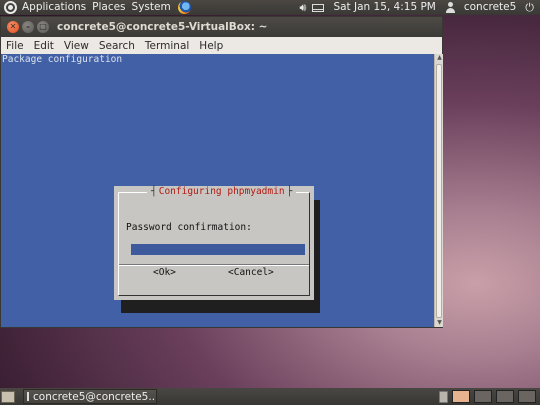 The width and height of the screenshot is (540, 405). Describe the element at coordinates (54, 7) in the screenshot. I see `applications-menu: Applications` at that location.